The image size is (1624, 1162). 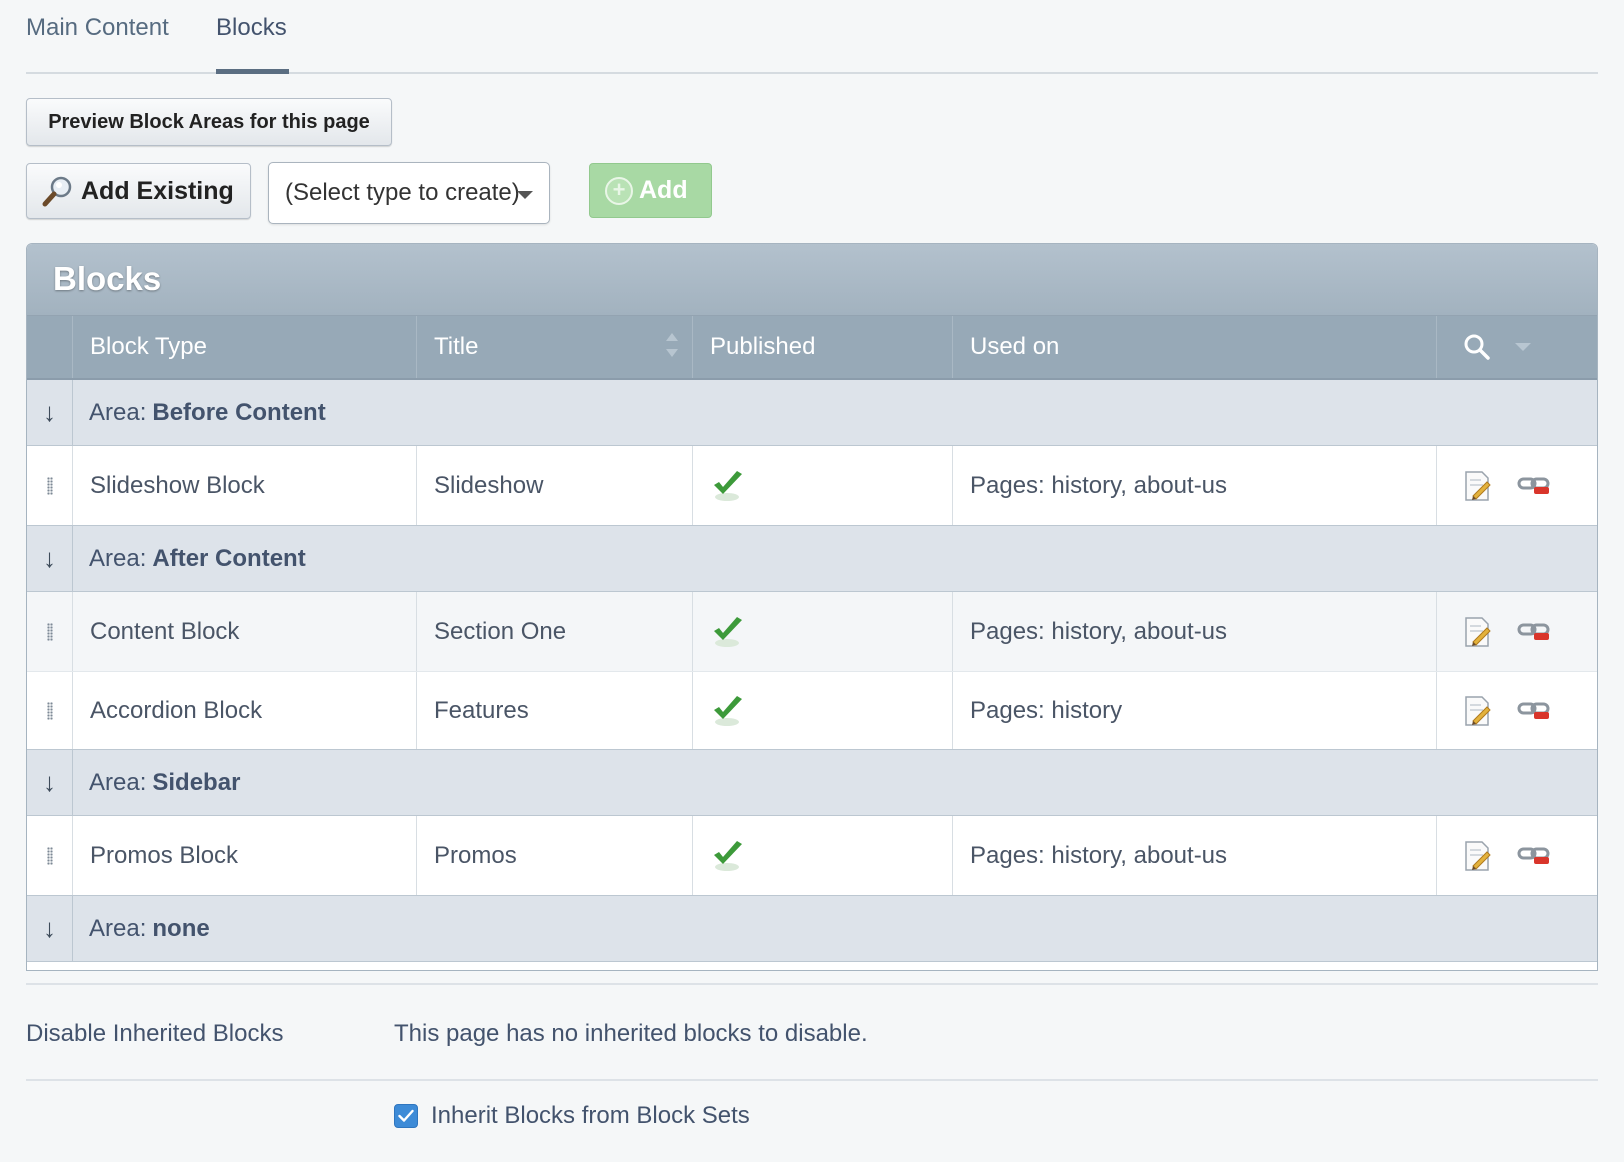 I want to click on inherit-blocks-field: Inherit Blocks from Block Sets, so click(x=572, y=1116).